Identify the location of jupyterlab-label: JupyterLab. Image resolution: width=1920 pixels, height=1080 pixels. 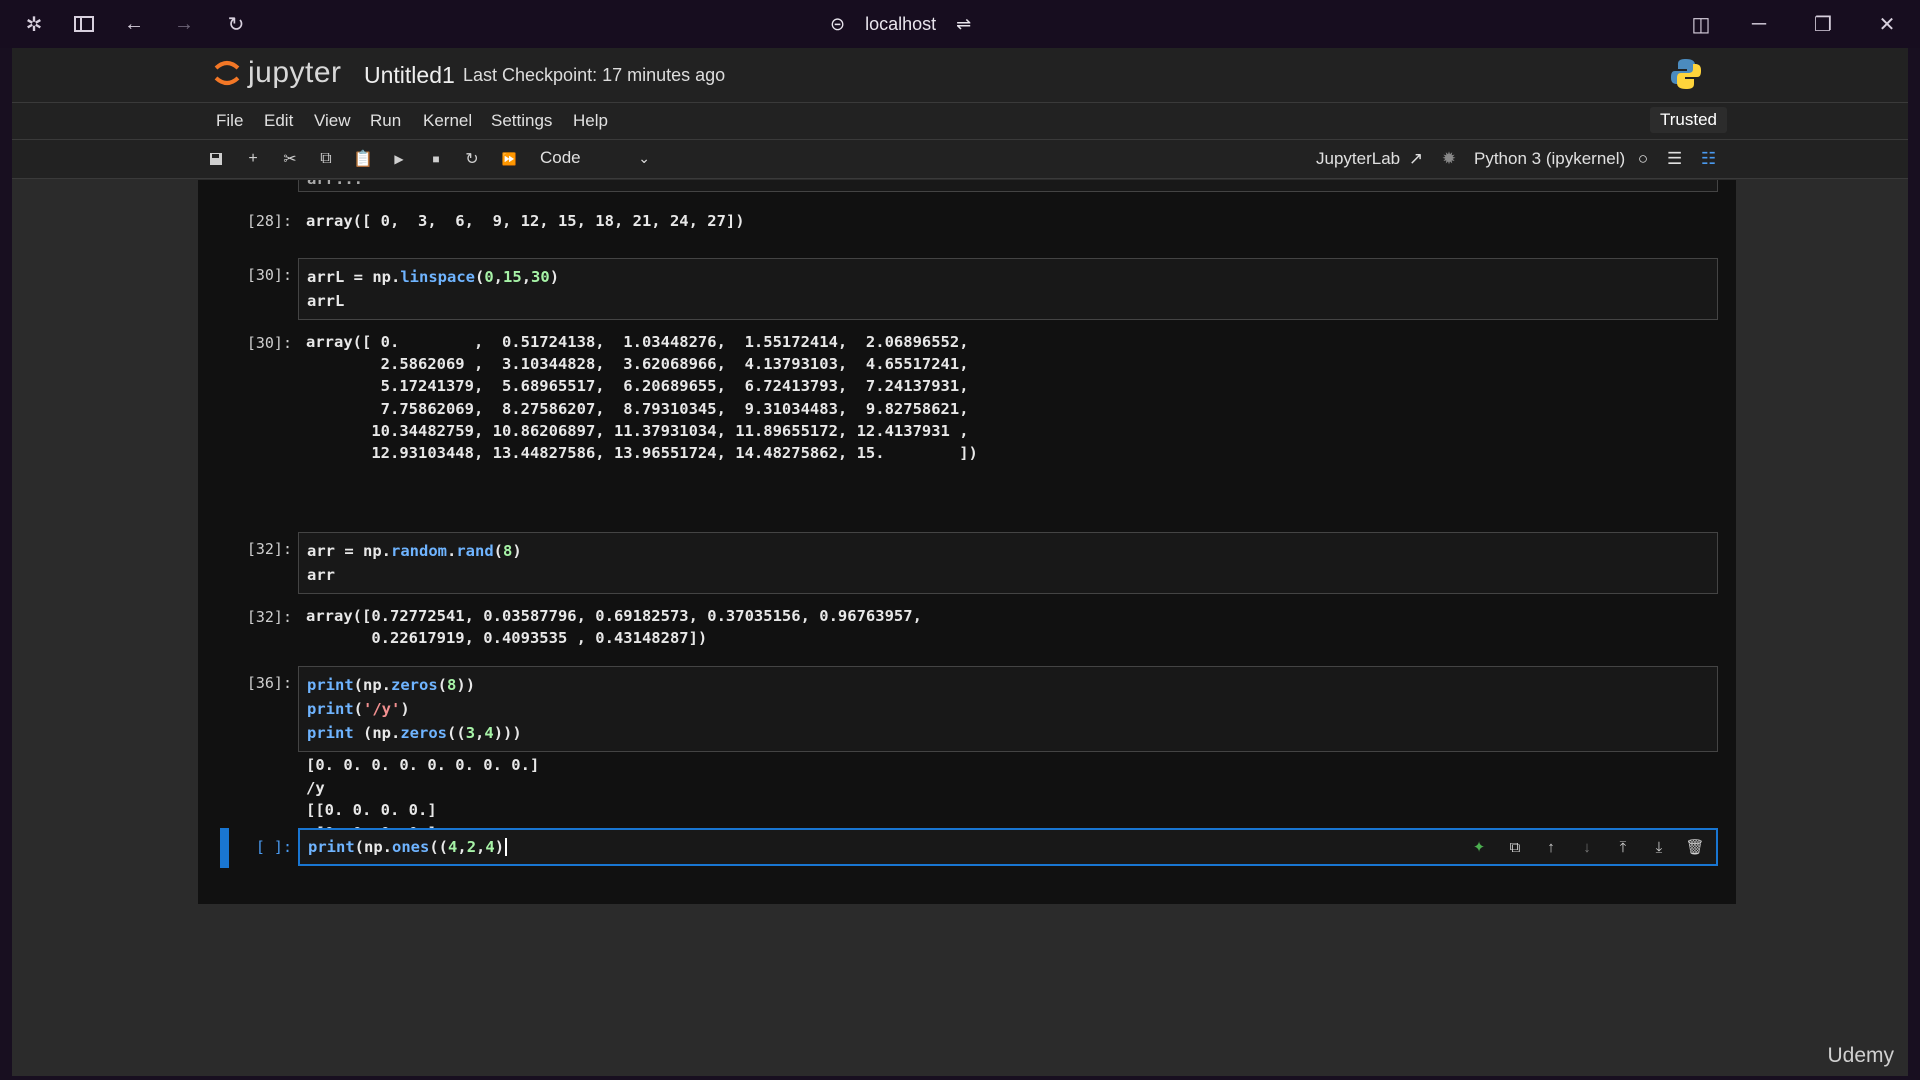
(1358, 158).